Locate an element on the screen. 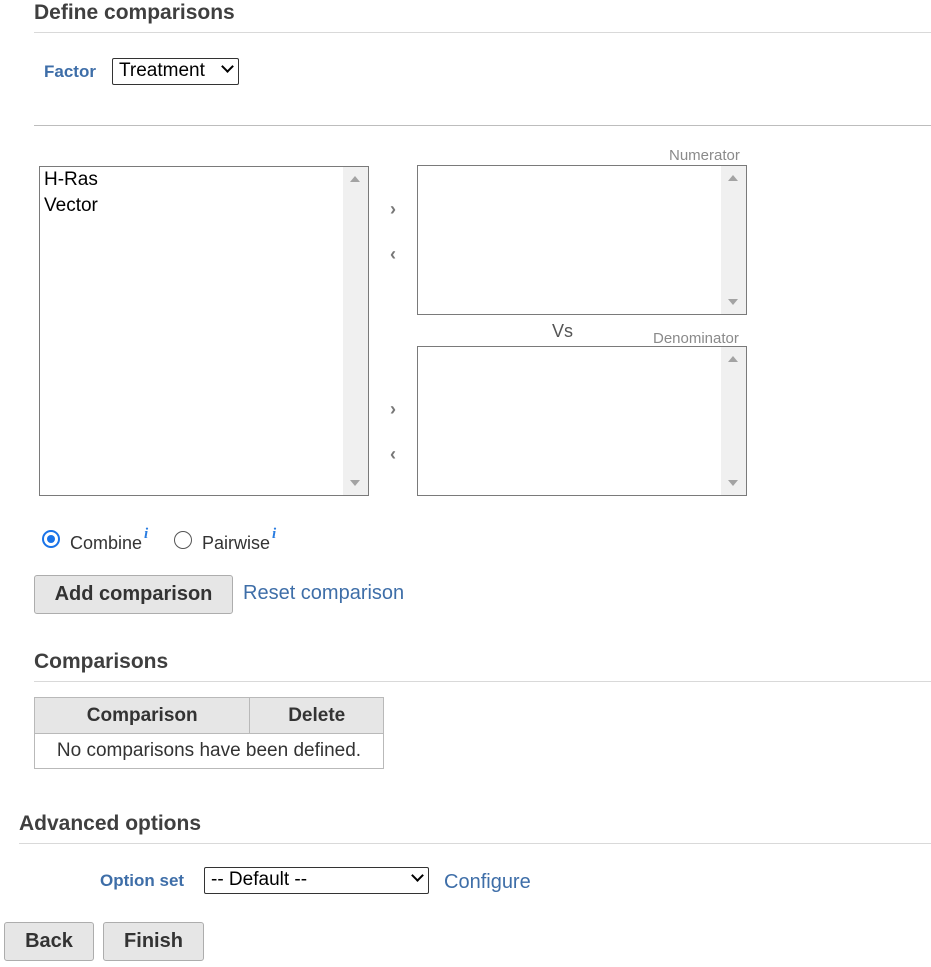 The width and height of the screenshot is (931, 967). denominator-label: Denominator is located at coordinates (696, 338).